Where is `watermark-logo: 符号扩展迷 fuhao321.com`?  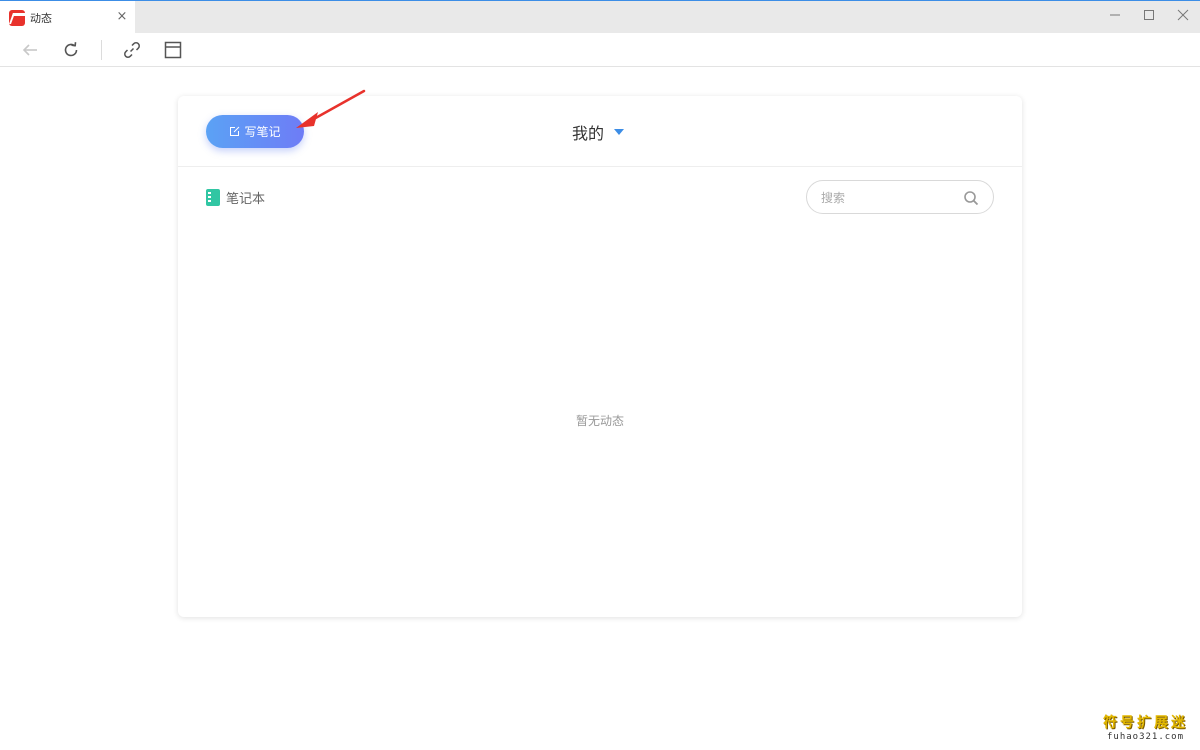
watermark-logo: 符号扩展迷 fuhao321.com is located at coordinates (1145, 727).